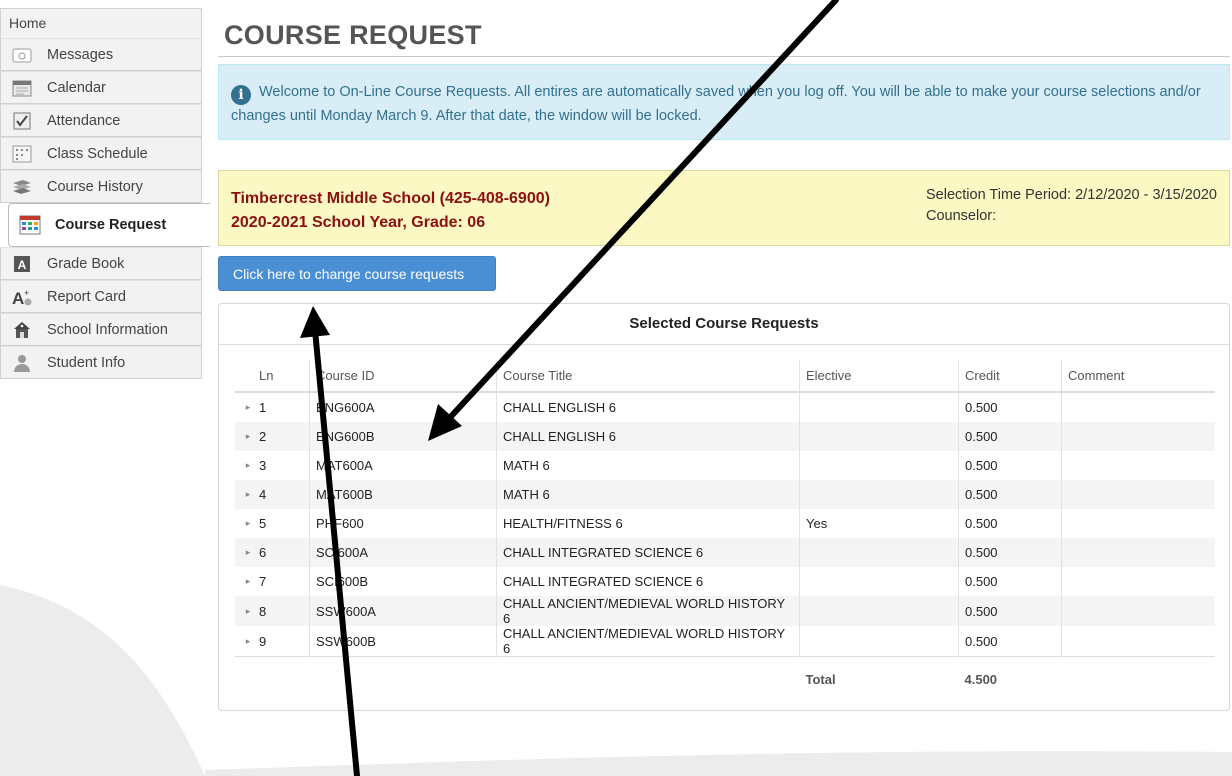 The height and width of the screenshot is (776, 1232). What do you see at coordinates (28, 23) in the screenshot?
I see `sidebar-item-label: Home` at bounding box center [28, 23].